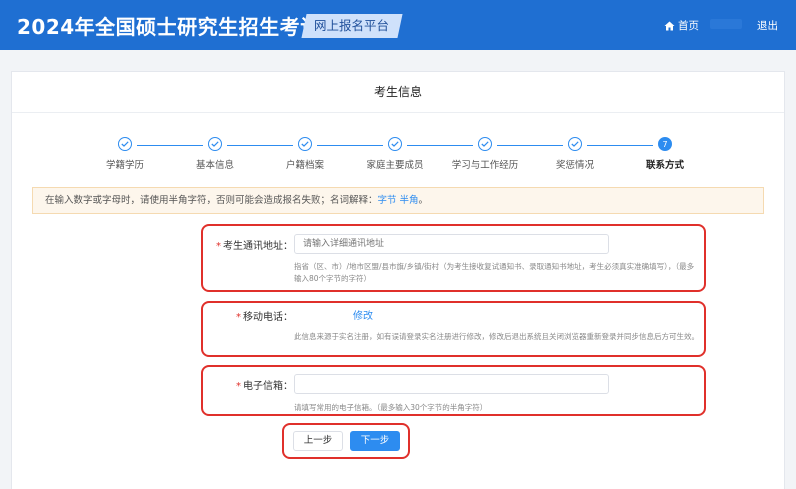 This screenshot has height=489, width=796. Describe the element at coordinates (391, 407) in the screenshot. I see `email-hint: 请填写常用的电子信箱。（最多输入30个字节的半角字符）` at that location.